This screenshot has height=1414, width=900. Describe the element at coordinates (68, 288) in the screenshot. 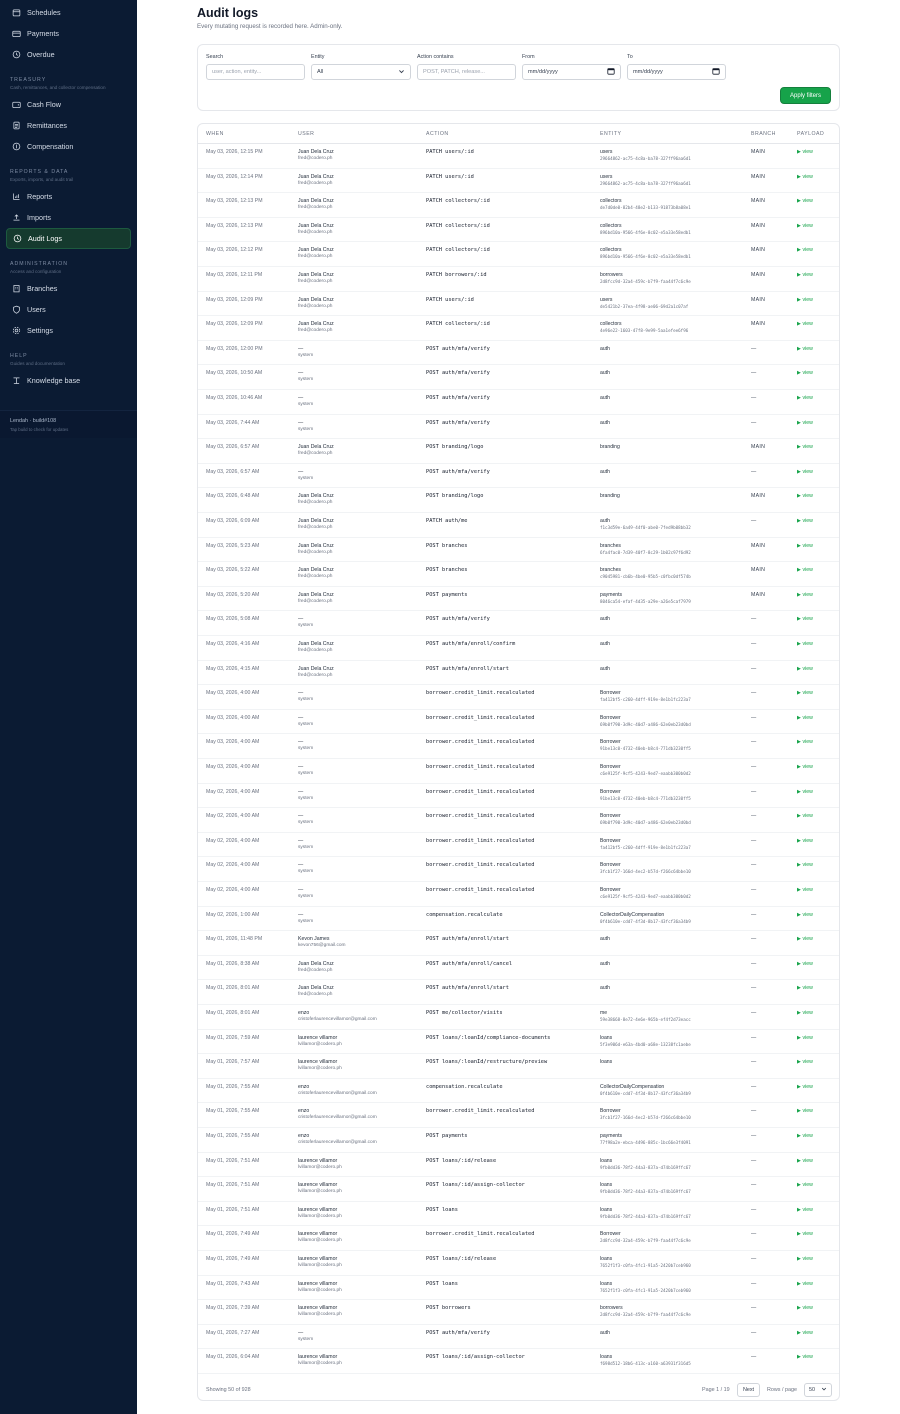

I see `sidebar-item-branches: Branches` at that location.